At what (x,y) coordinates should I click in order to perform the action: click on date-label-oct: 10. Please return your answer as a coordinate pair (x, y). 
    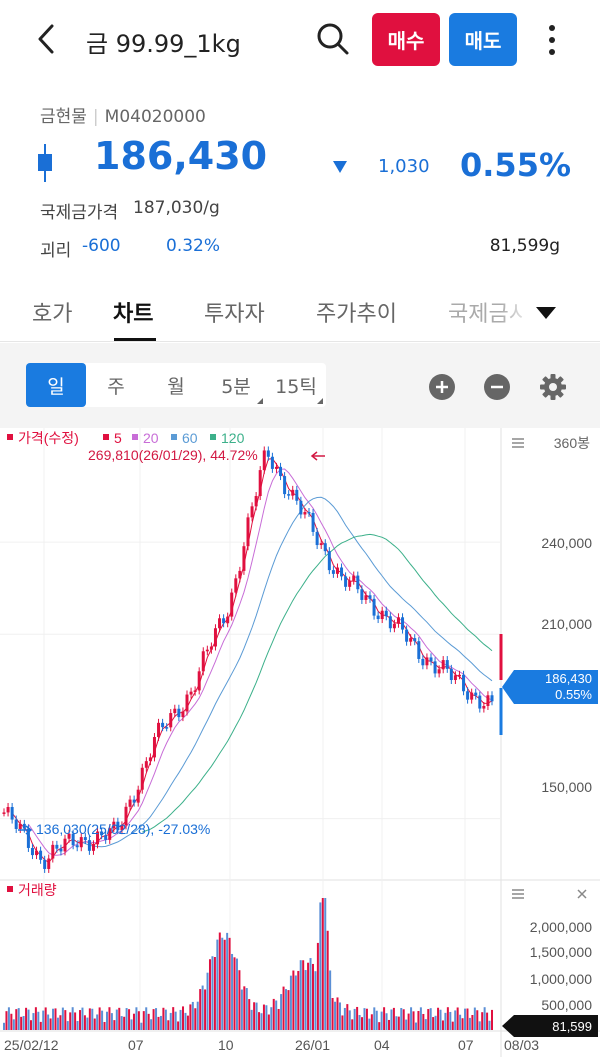
    Looking at the image, I should click on (226, 1045).